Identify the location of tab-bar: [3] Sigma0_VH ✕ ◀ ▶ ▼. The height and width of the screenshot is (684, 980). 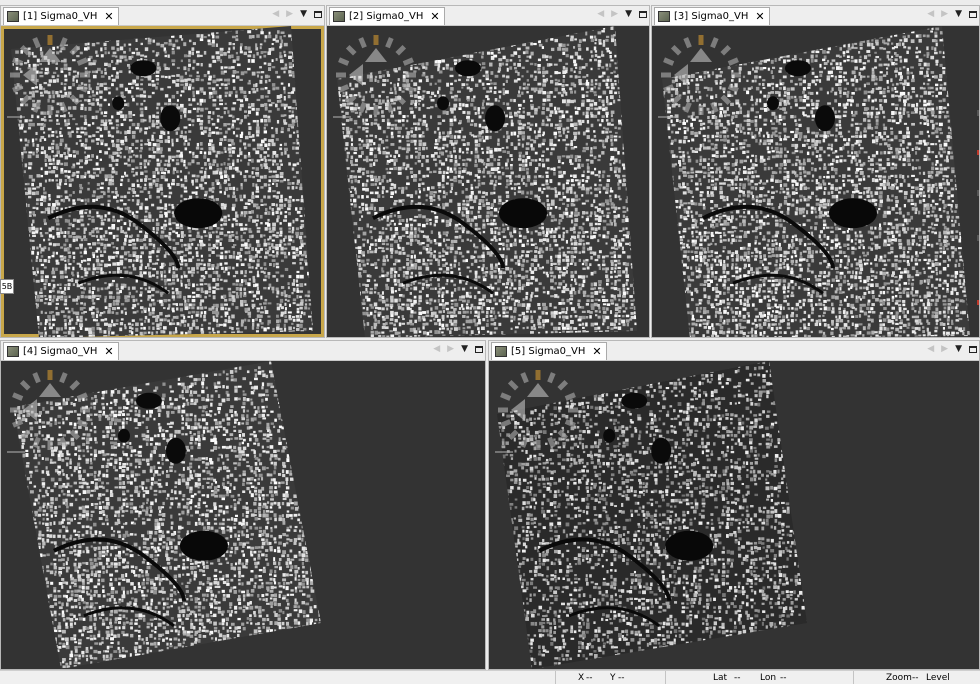
(815, 16).